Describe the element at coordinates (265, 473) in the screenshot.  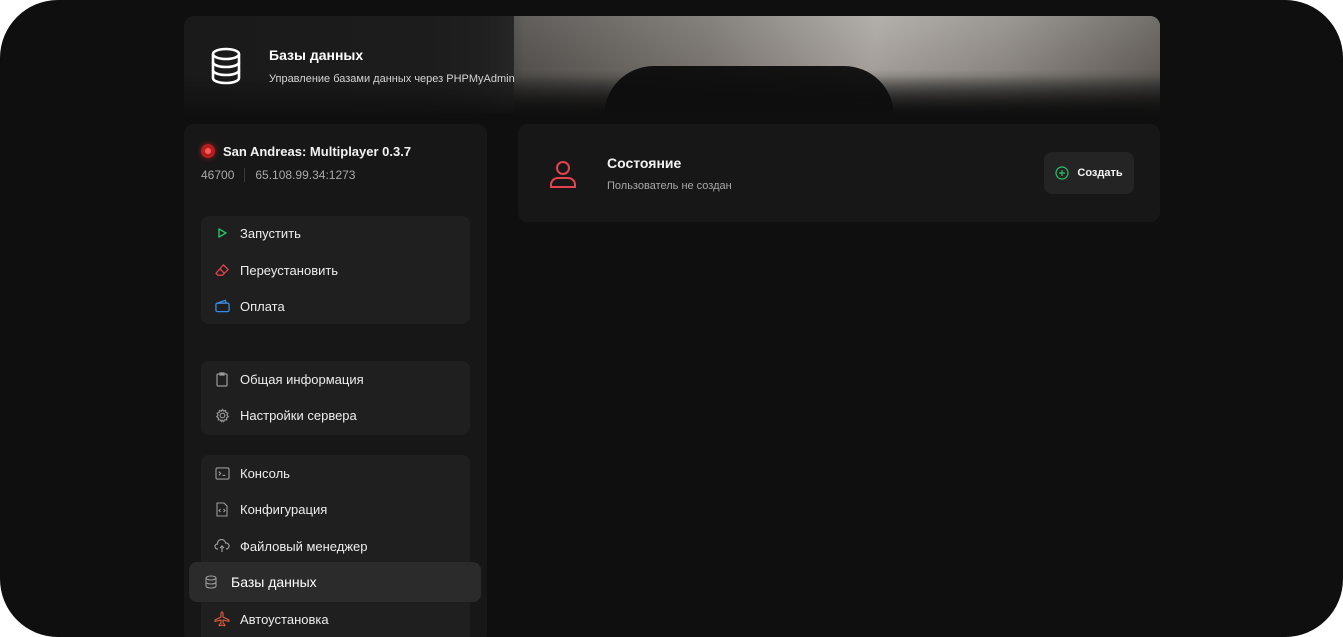
I see `sidebar-item-label: Консоль` at that location.